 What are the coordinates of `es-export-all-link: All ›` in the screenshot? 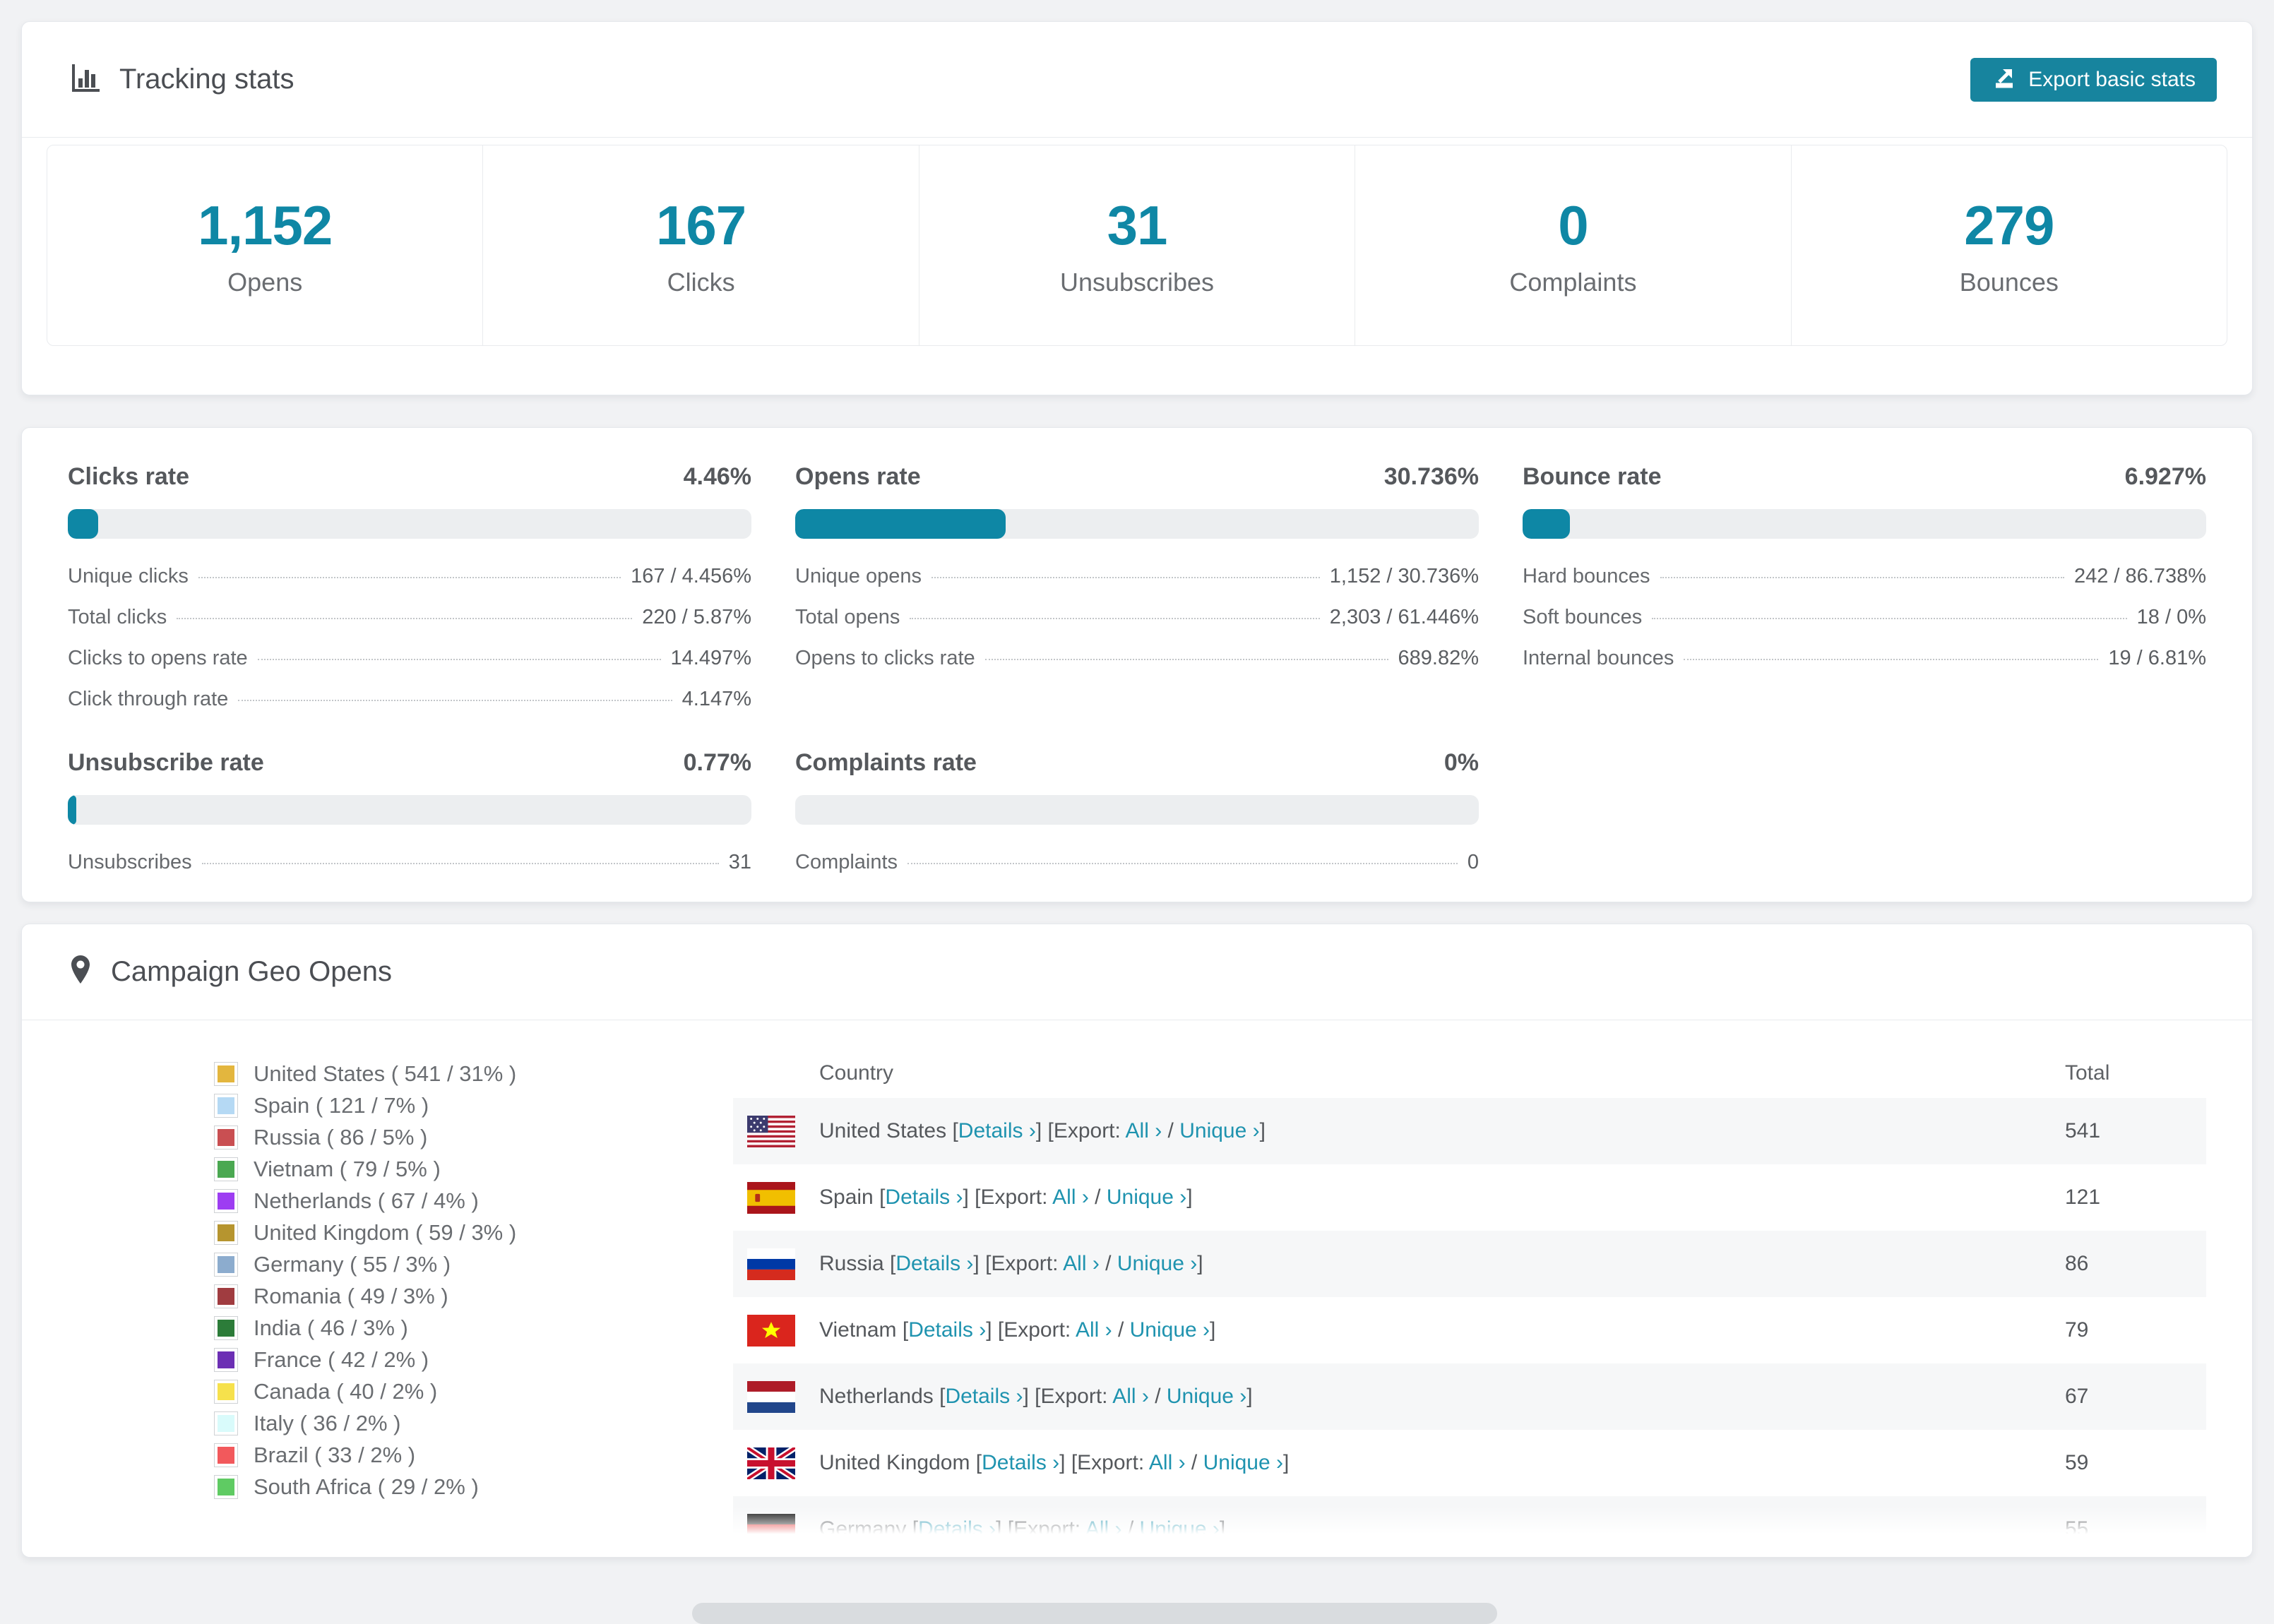 It's located at (1070, 1197).